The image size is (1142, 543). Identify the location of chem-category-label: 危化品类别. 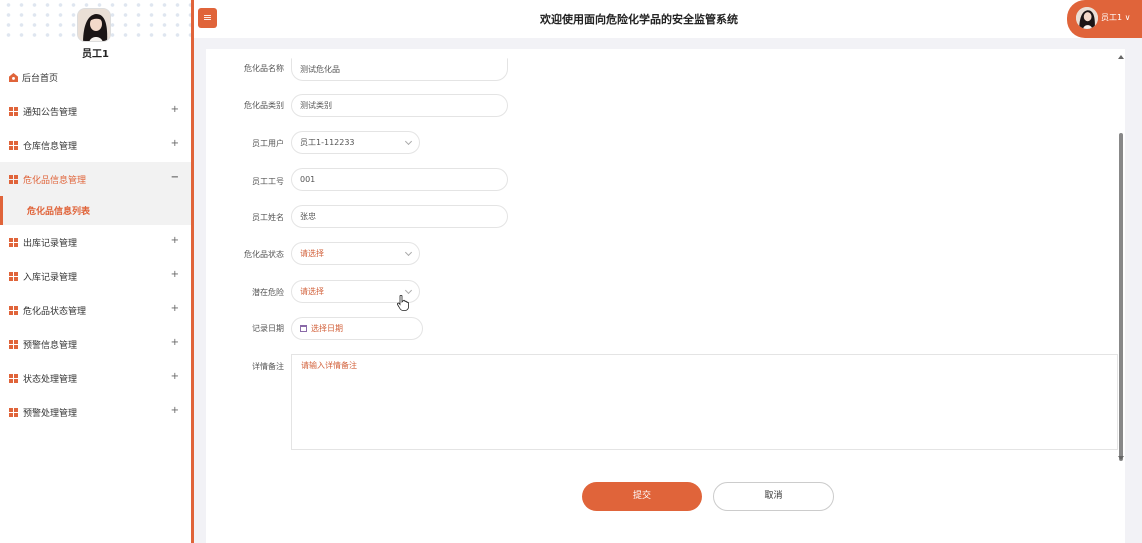
(264, 105).